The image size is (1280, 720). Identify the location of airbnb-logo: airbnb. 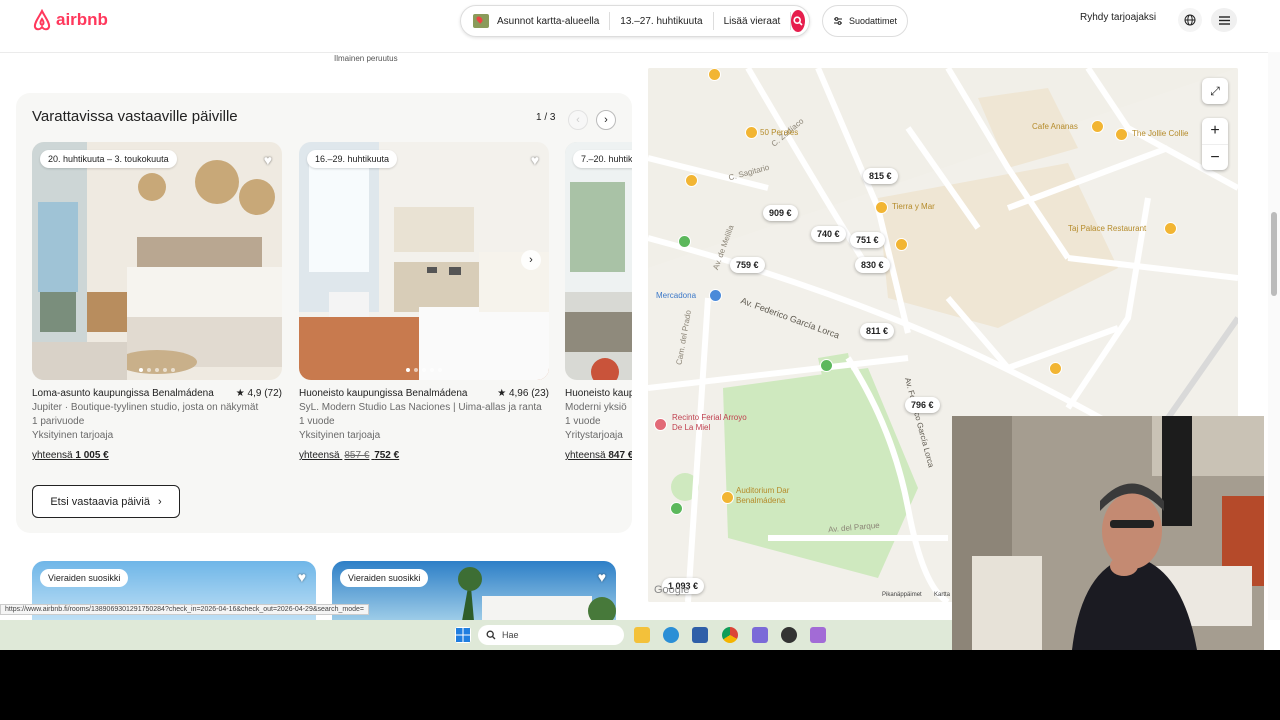
(70, 20).